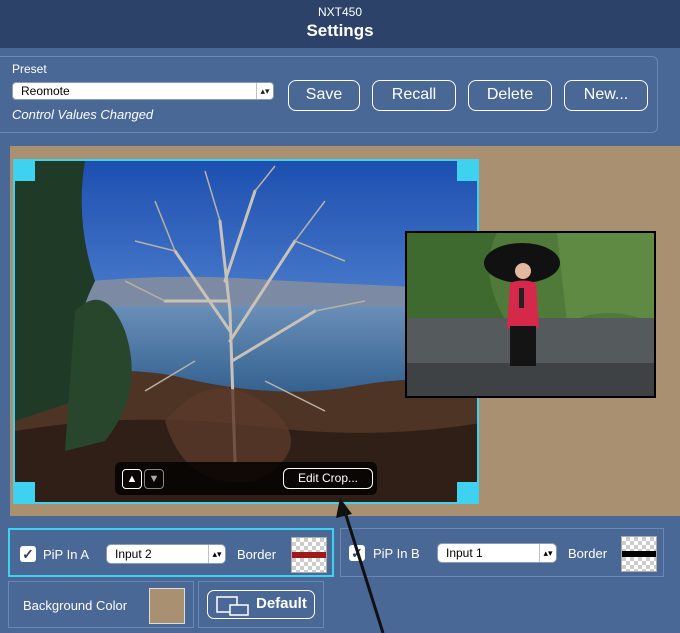  What do you see at coordinates (45, 91) in the screenshot?
I see `preset-select-value: Reomote` at bounding box center [45, 91].